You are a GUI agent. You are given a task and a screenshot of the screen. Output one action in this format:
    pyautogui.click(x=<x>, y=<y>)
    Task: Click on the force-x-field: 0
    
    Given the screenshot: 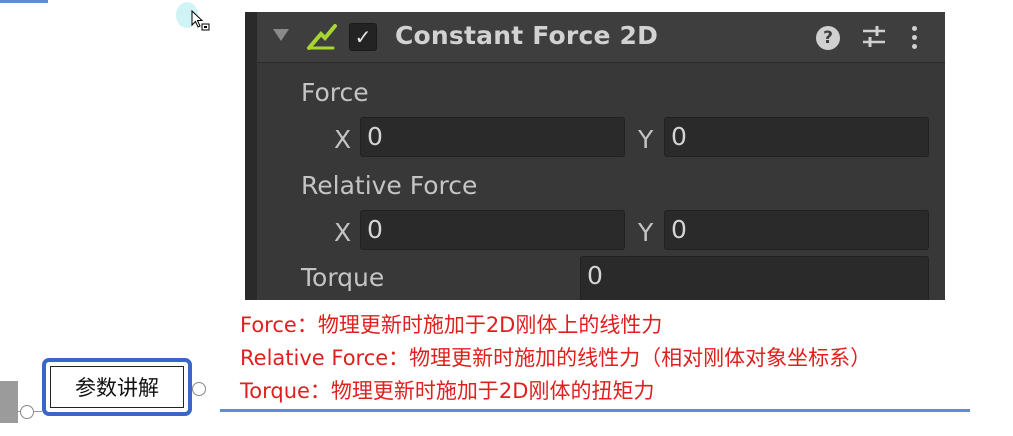 What is the action you would take?
    pyautogui.click(x=492, y=137)
    